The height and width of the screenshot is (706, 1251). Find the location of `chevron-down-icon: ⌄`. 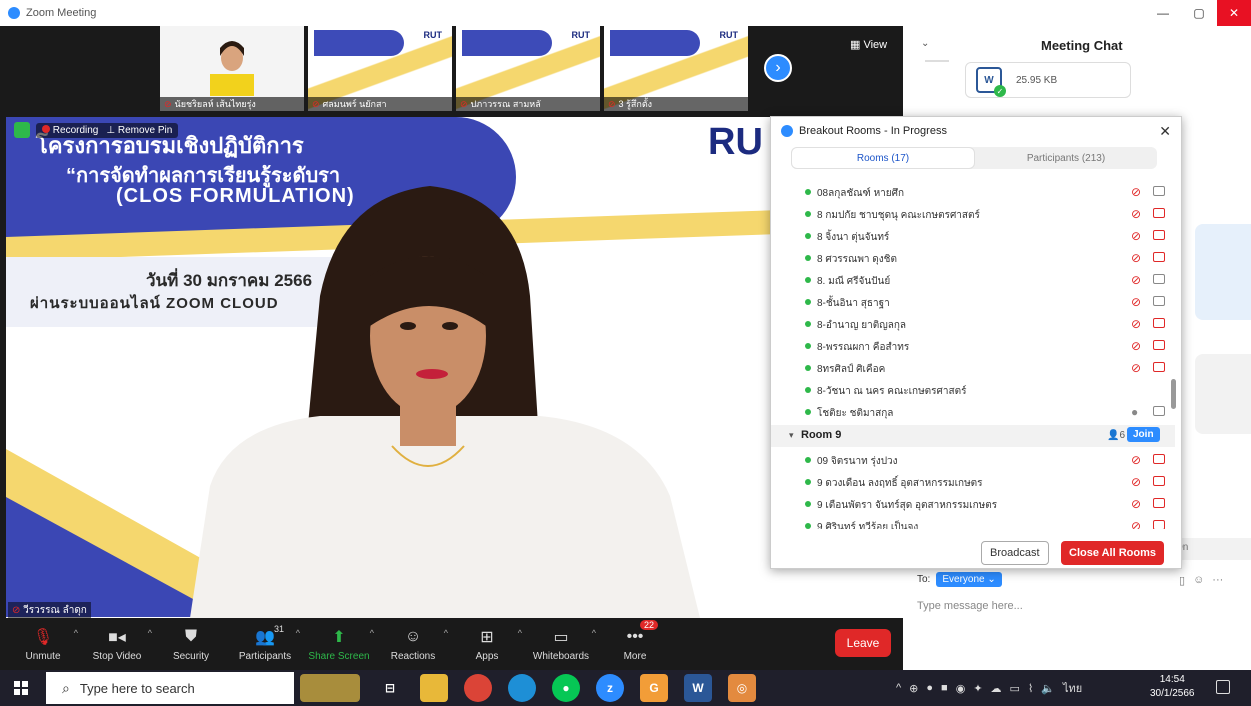

chevron-down-icon: ⌄ is located at coordinates (925, 43).